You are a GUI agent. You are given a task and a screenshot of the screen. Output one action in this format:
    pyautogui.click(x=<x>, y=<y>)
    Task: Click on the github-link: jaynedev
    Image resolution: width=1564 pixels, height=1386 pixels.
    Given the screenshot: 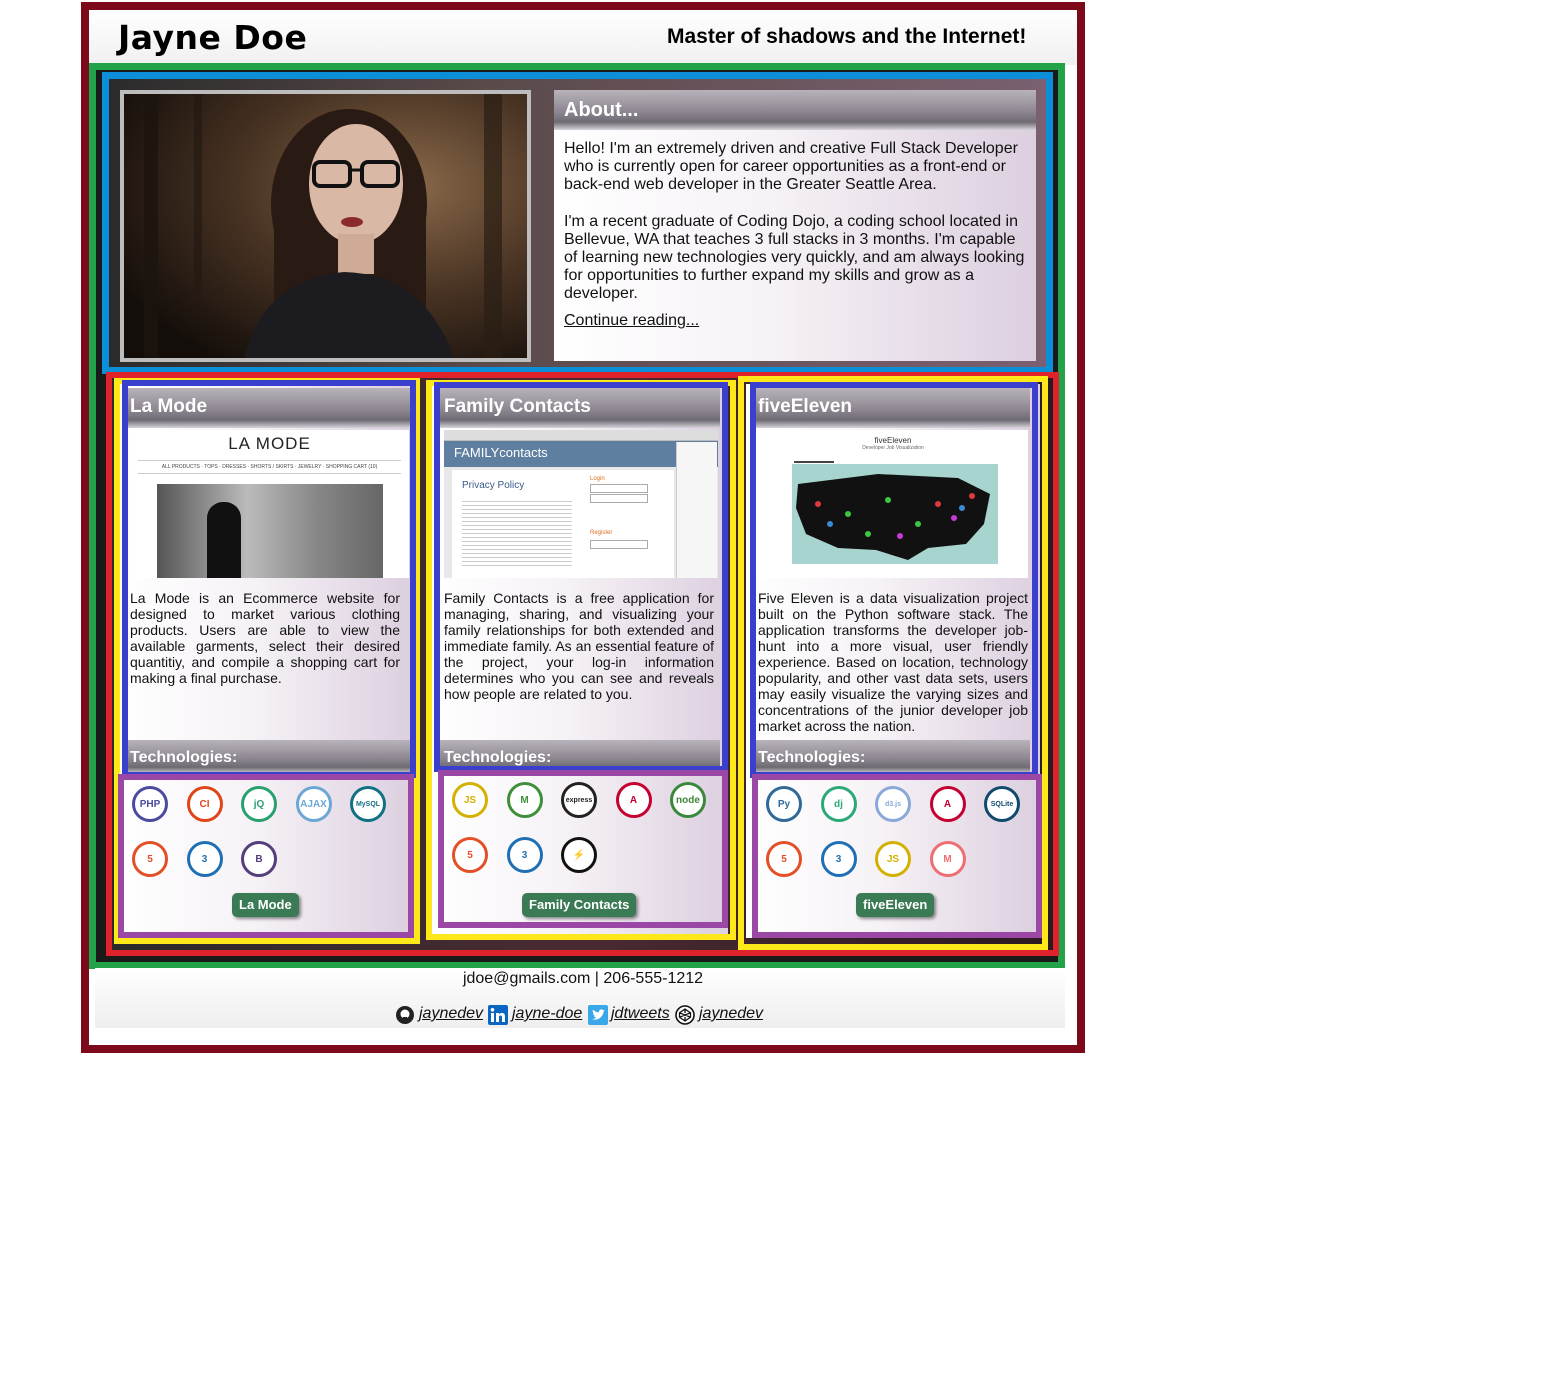 What is the action you would take?
    pyautogui.click(x=451, y=1014)
    